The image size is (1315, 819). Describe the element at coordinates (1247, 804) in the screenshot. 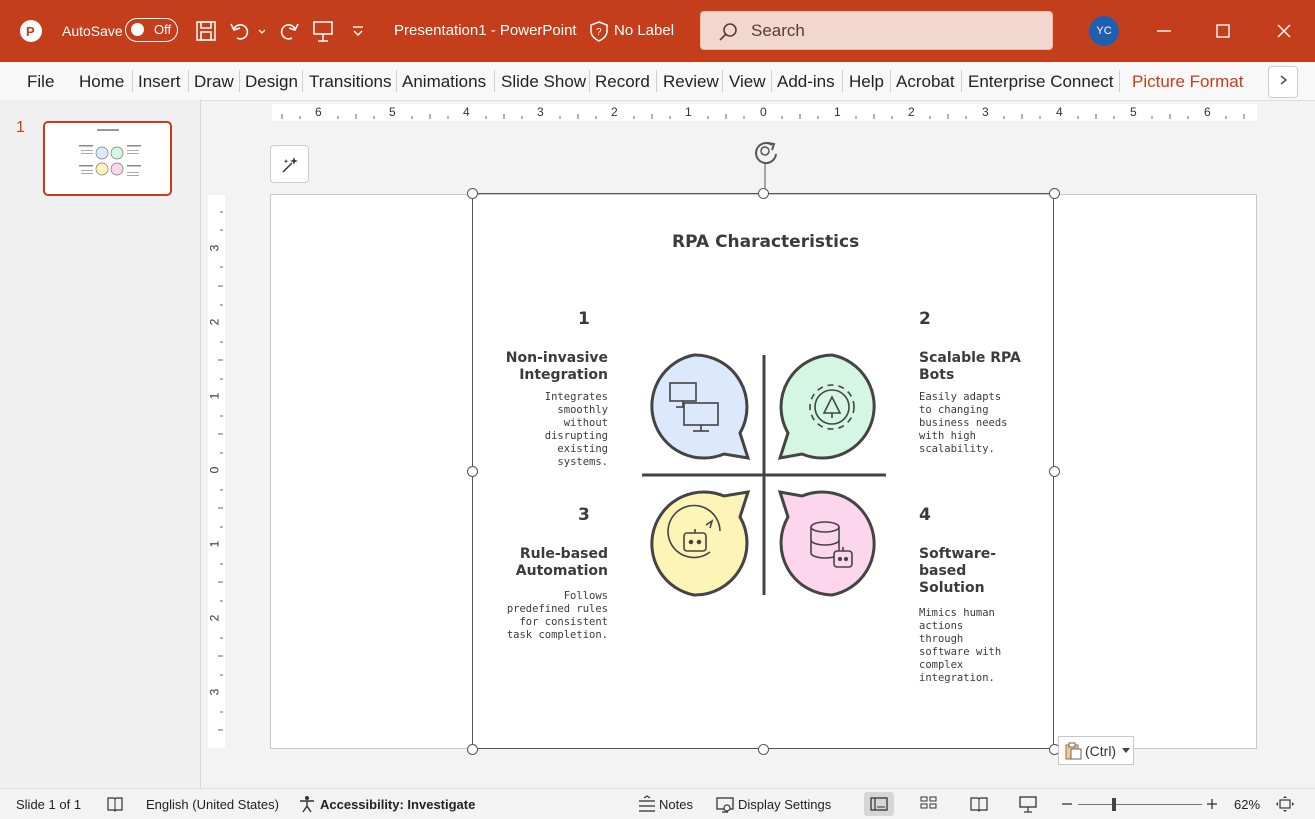

I see `zoom-level: 62%` at that location.